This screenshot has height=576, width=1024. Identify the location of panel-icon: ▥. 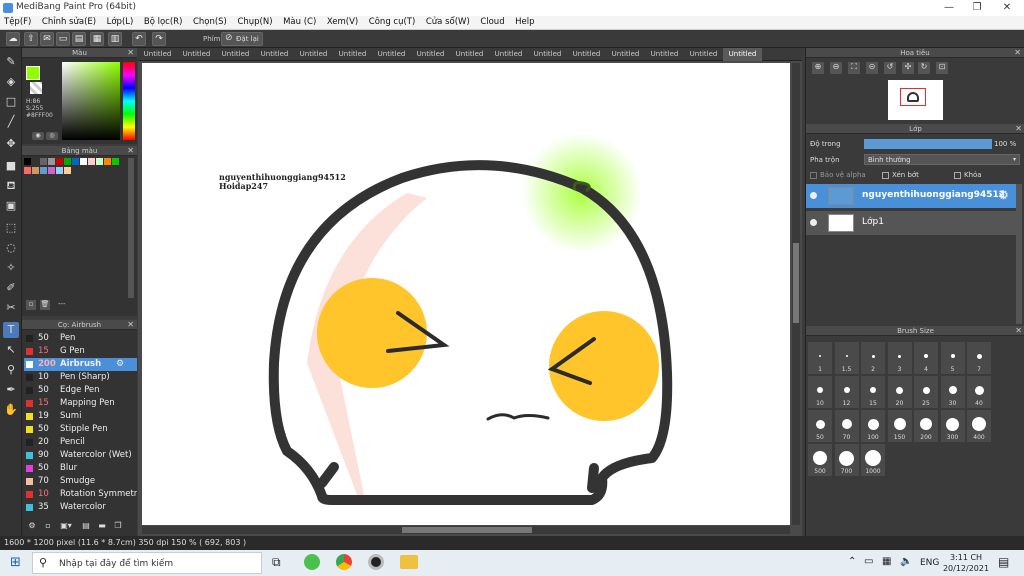
(115, 39).